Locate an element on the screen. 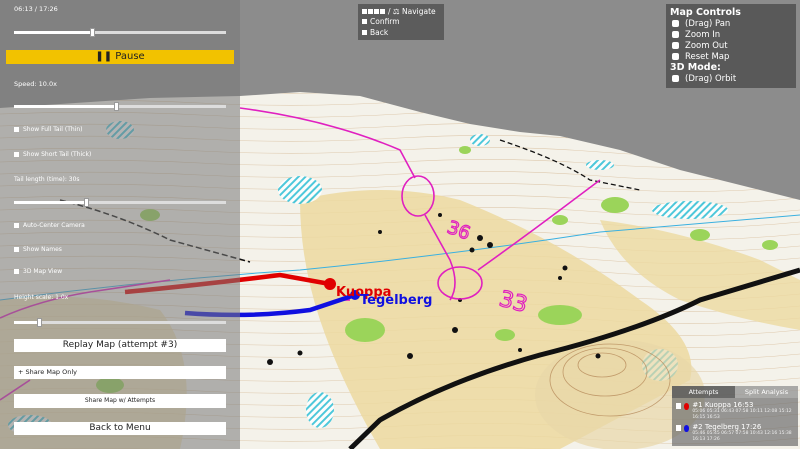  speed-knob is located at coordinates (116, 106).